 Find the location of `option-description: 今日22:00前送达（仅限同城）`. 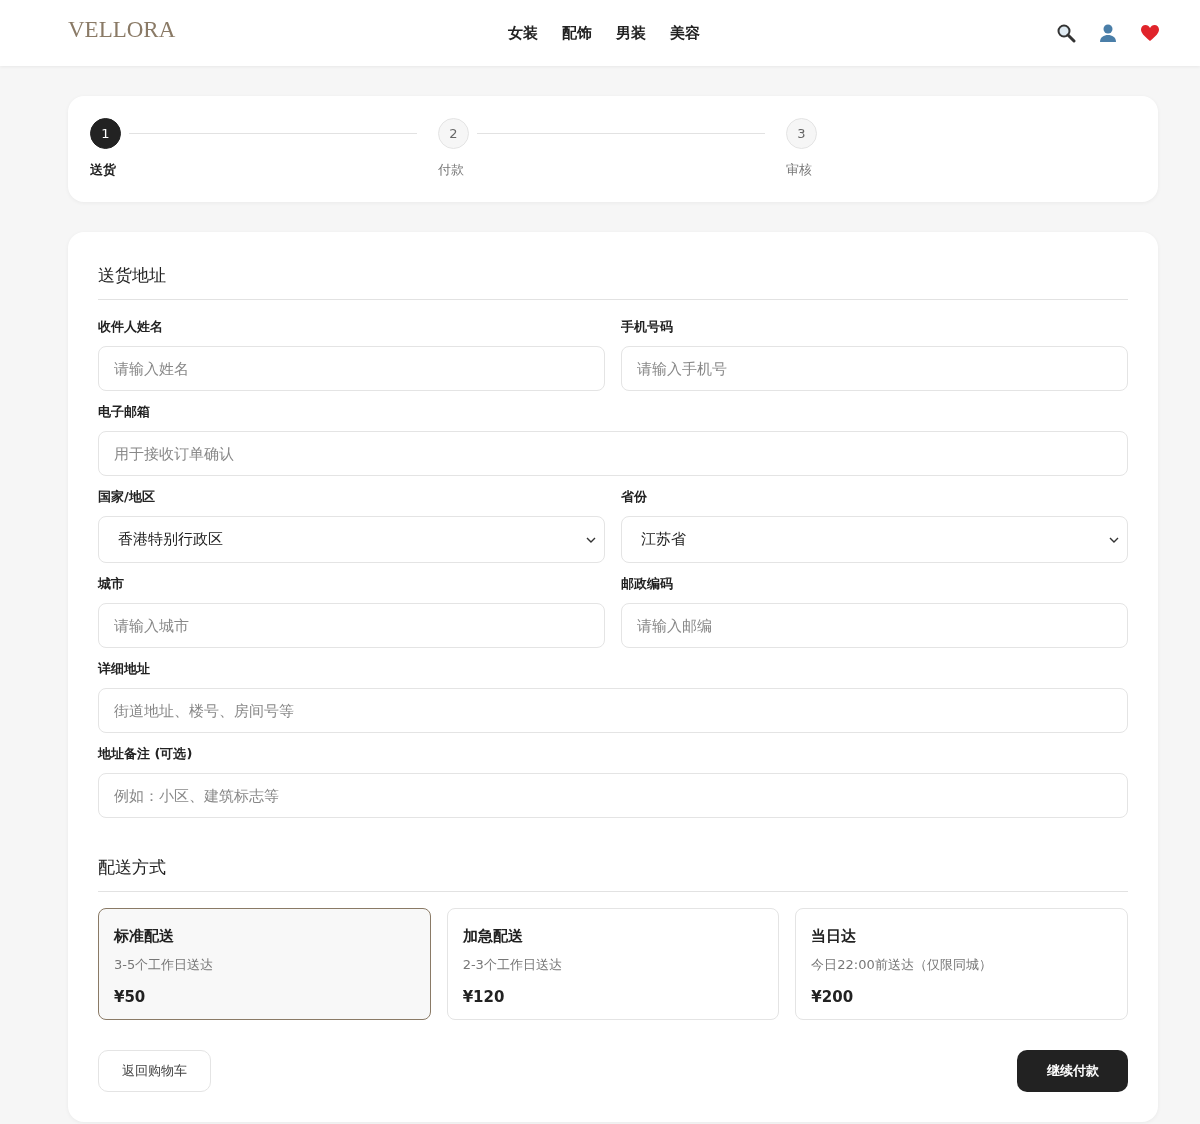

option-description: 今日22:00前送达（仅限同城） is located at coordinates (902, 965).